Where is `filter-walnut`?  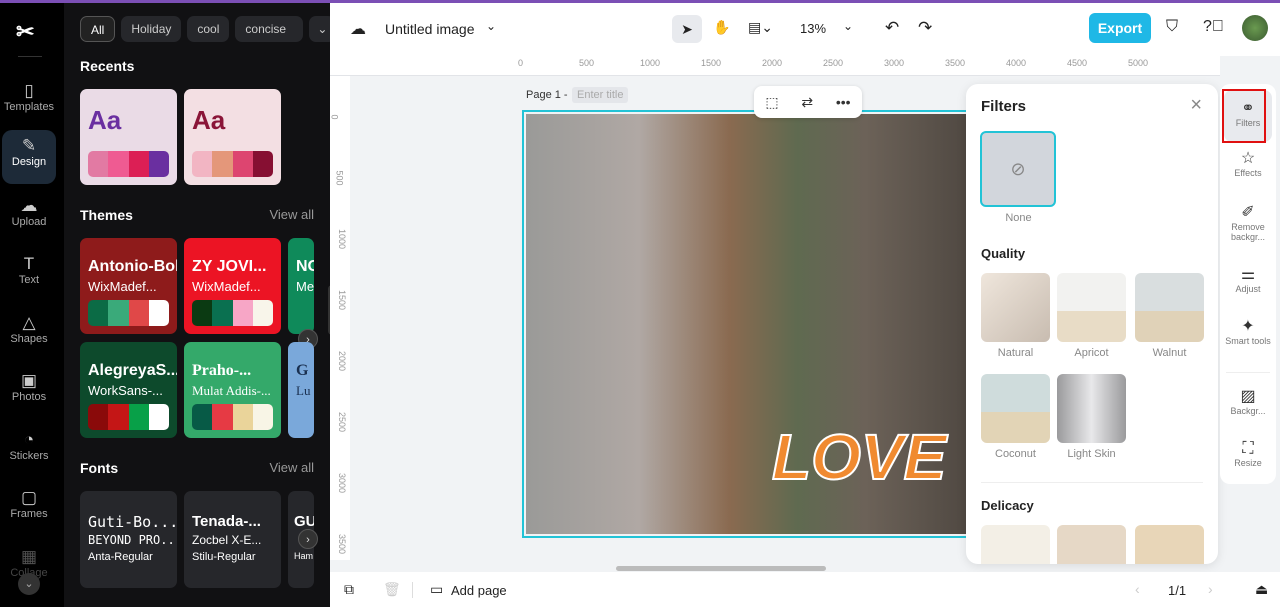
filter-walnut is located at coordinates (1169, 307).